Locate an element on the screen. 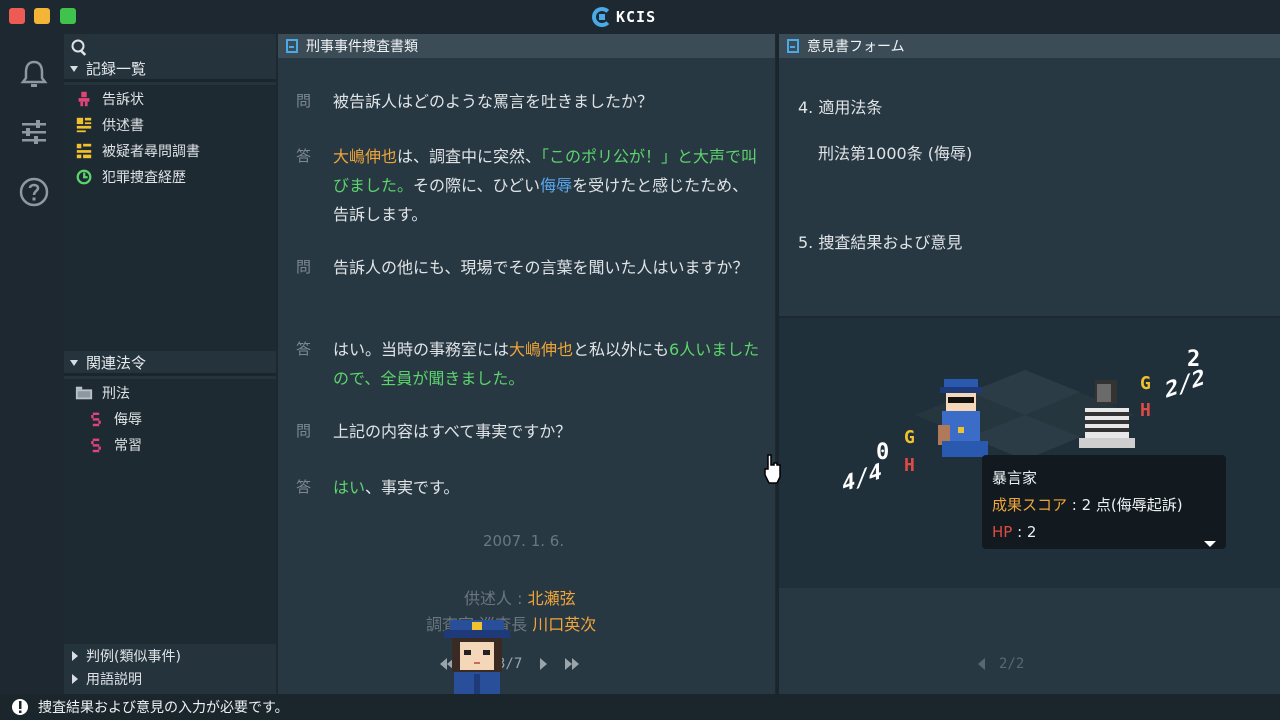 The image size is (1280, 720). folder-icon is located at coordinates (84, 393).